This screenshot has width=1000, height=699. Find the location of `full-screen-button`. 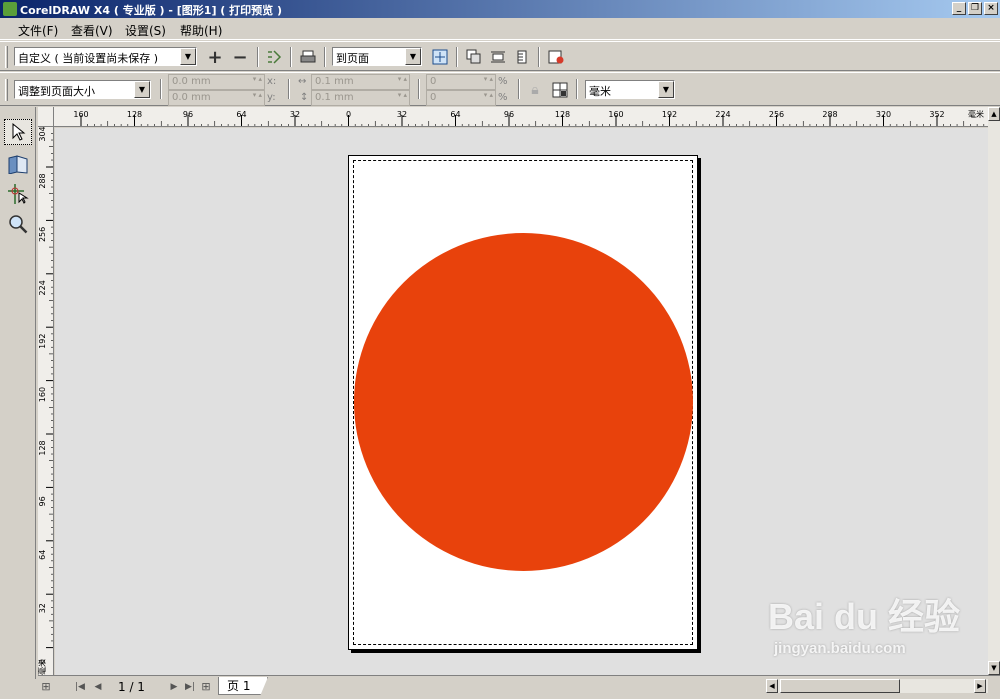

full-screen-button is located at coordinates (440, 57).